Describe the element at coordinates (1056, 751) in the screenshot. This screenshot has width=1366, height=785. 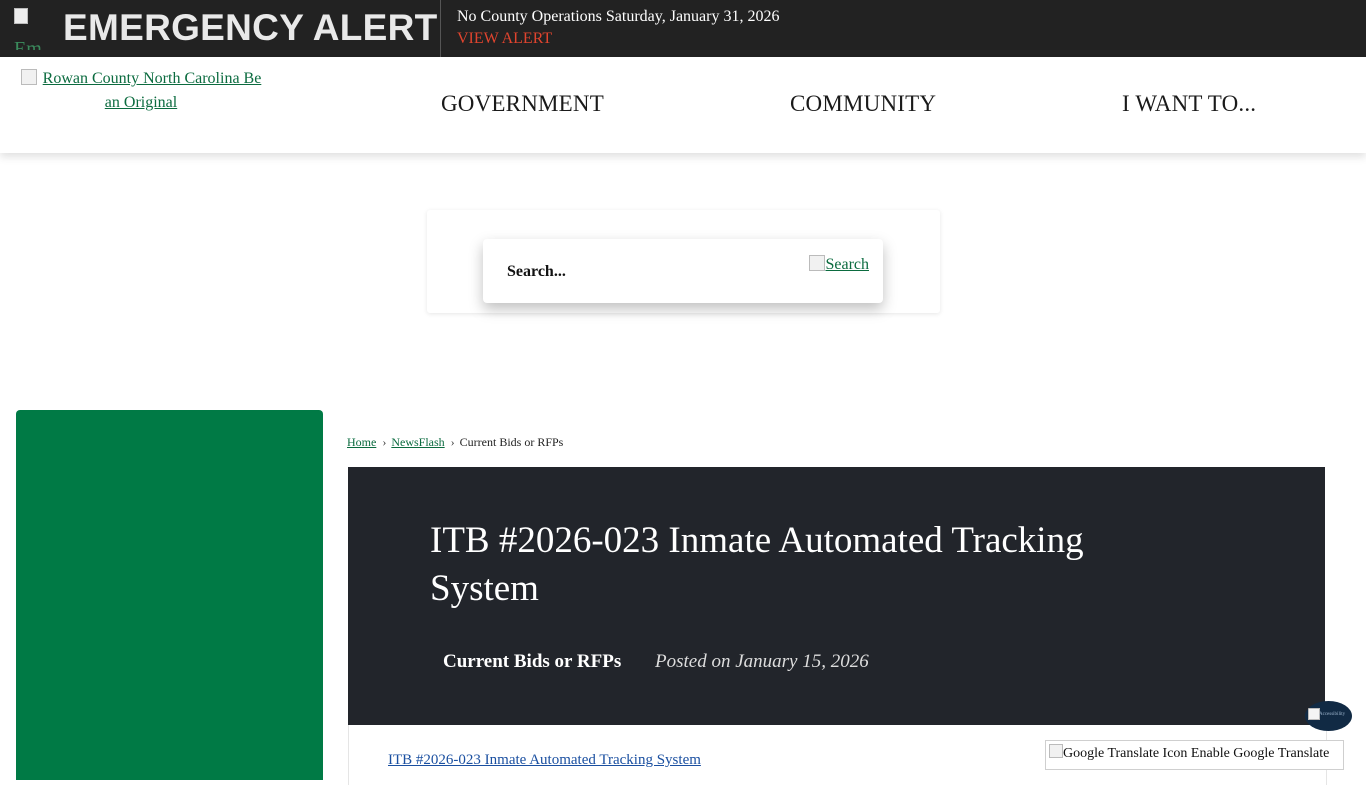
I see `translate-icon` at that location.